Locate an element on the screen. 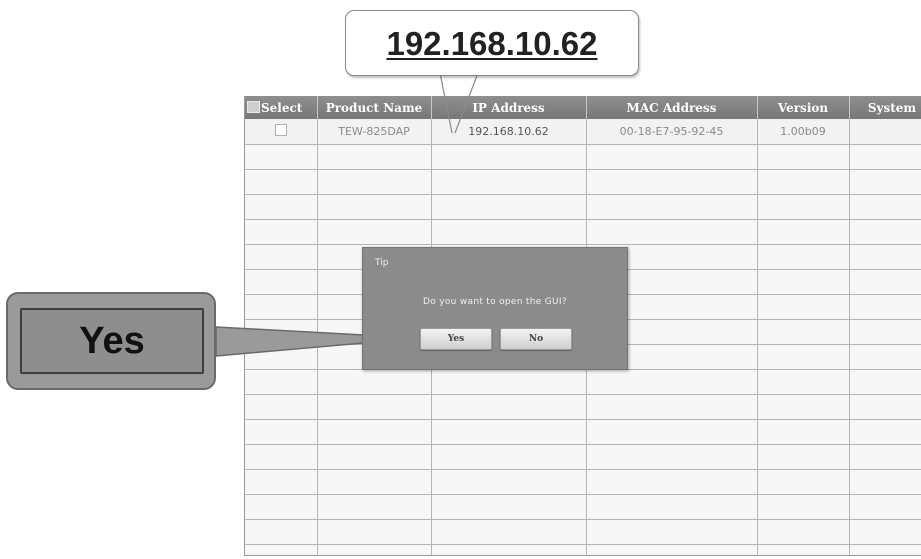  column-header-select: Select is located at coordinates (281, 107).